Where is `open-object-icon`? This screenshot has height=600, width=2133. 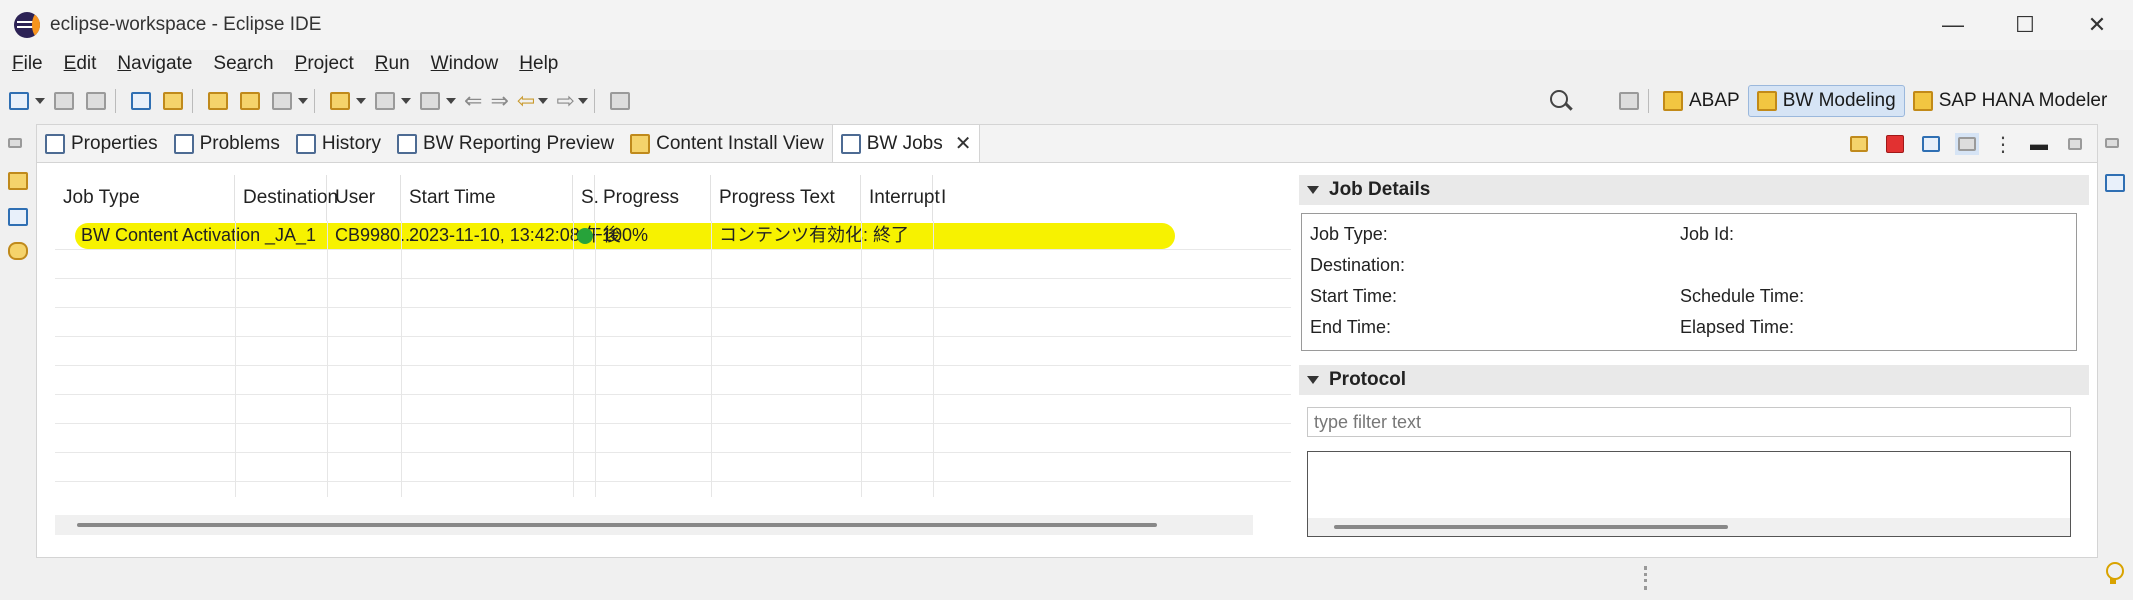 open-object-icon is located at coordinates (218, 101).